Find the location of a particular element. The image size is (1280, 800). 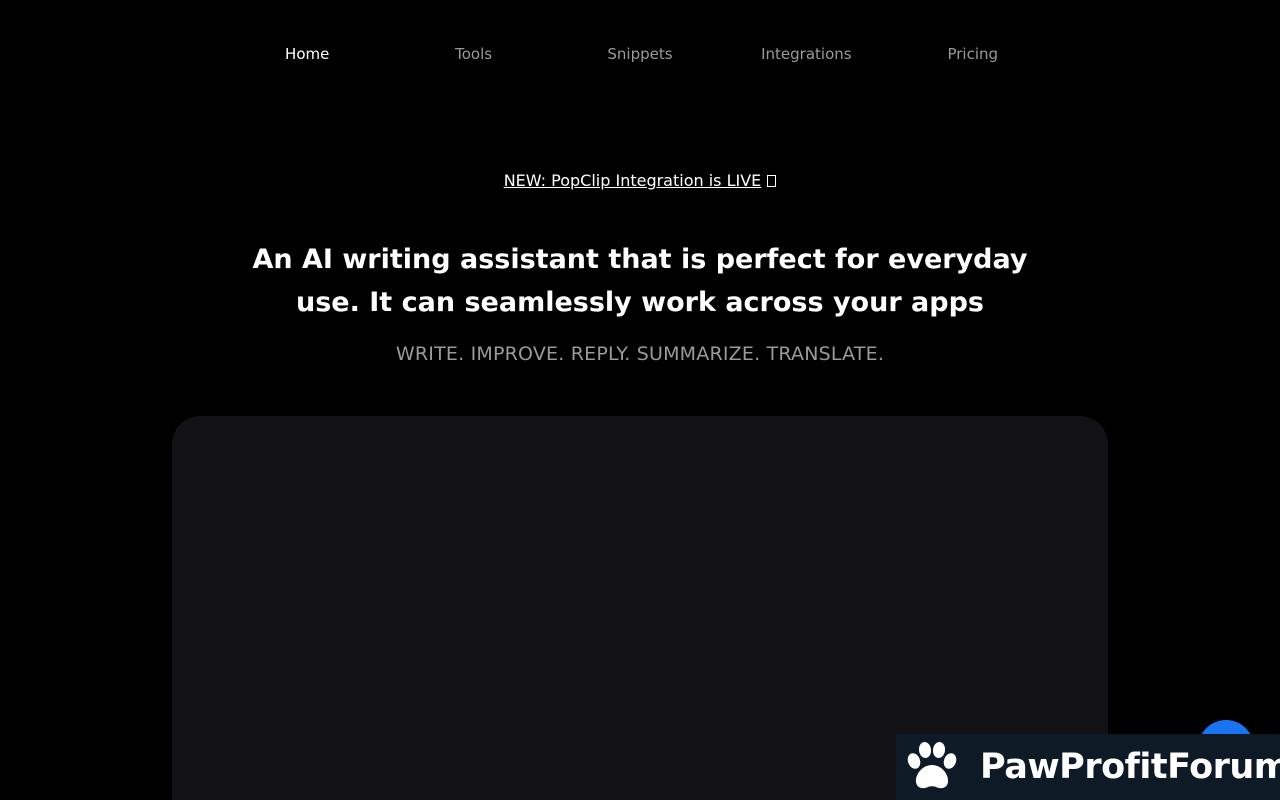

nav-integrations: Integrations is located at coordinates (806, 54).